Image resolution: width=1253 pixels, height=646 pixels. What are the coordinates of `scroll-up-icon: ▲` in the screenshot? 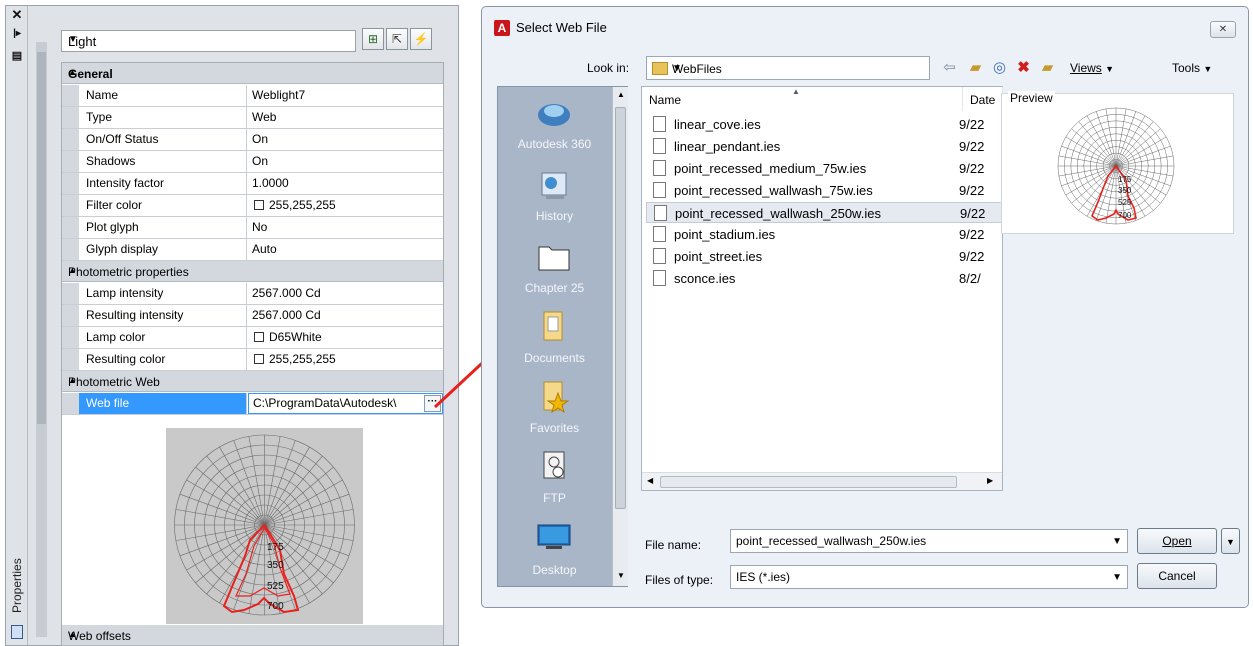 It's located at (621, 94).